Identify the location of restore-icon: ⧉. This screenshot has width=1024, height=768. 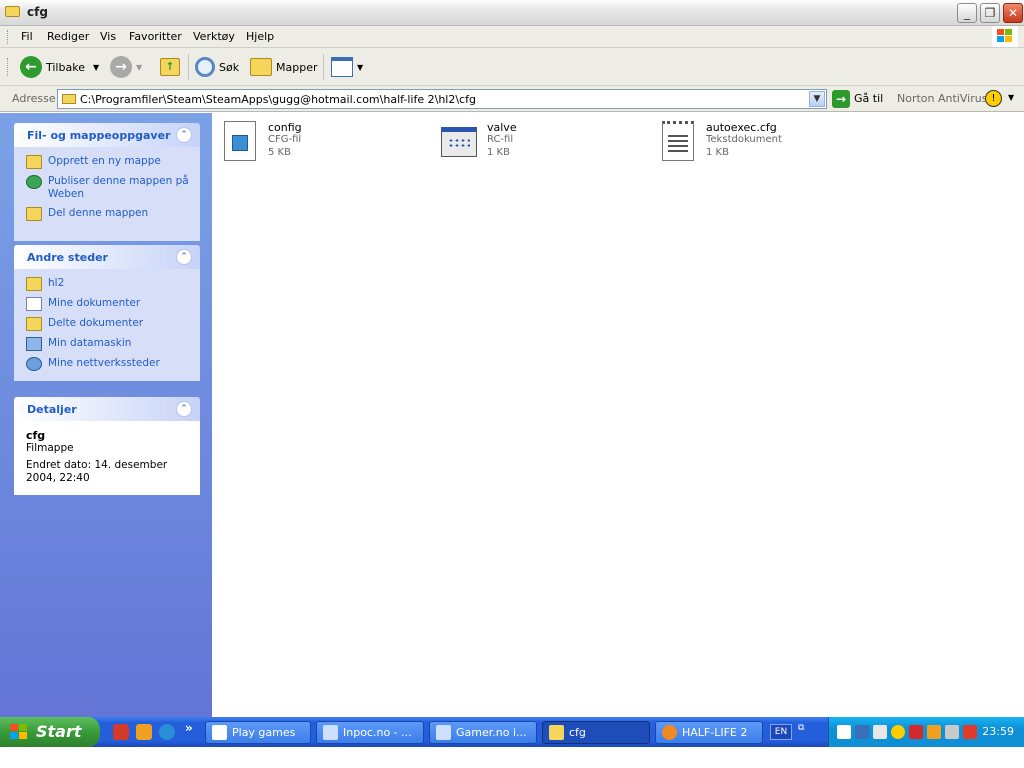
(801, 728).